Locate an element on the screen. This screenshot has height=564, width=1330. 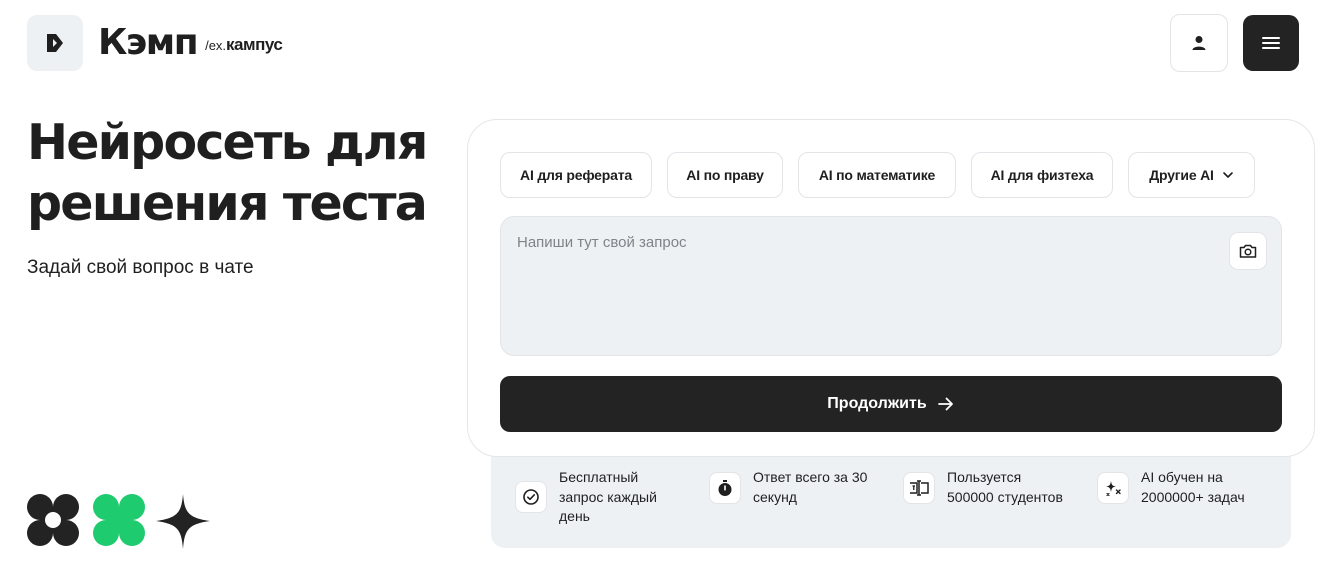
chip-label: AI по математике is located at coordinates (877, 175).